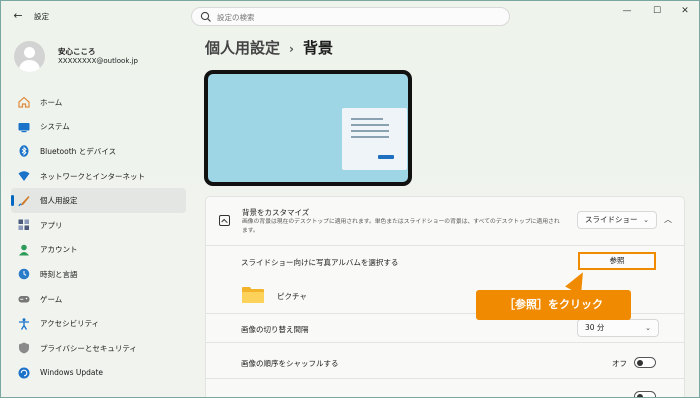  What do you see at coordinates (357, 17) in the screenshot?
I see `search-input` at bounding box center [357, 17].